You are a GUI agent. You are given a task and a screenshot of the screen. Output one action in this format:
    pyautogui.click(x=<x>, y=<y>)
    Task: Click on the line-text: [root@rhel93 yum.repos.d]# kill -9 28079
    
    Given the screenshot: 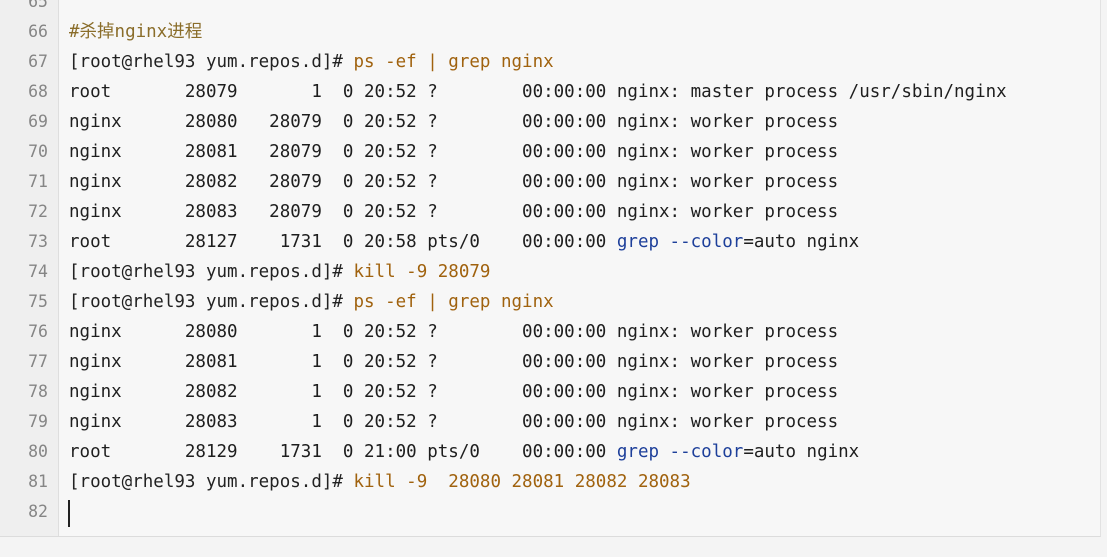 What is the action you would take?
    pyautogui.click(x=279, y=272)
    